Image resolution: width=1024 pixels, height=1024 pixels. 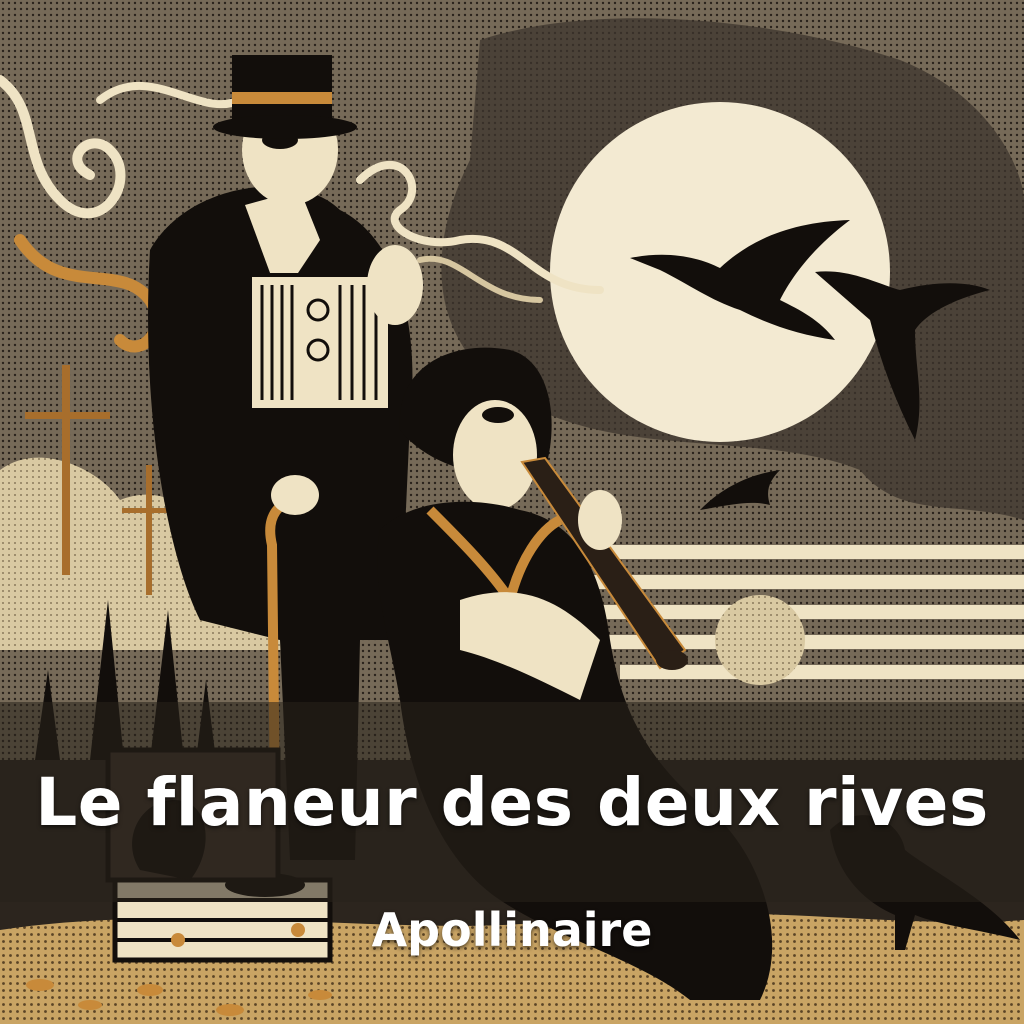 I want to click on small-cloud, so click(x=760, y=640).